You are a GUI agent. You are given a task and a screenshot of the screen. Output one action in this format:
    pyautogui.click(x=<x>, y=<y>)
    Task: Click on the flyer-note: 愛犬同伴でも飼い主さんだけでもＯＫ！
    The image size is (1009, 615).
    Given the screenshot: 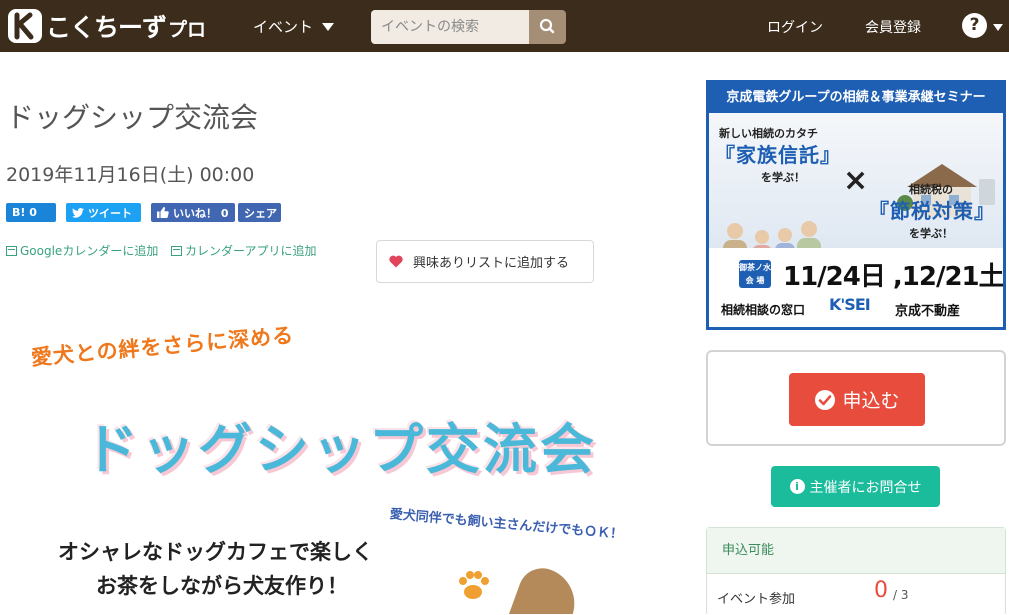 What is the action you would take?
    pyautogui.click(x=506, y=525)
    